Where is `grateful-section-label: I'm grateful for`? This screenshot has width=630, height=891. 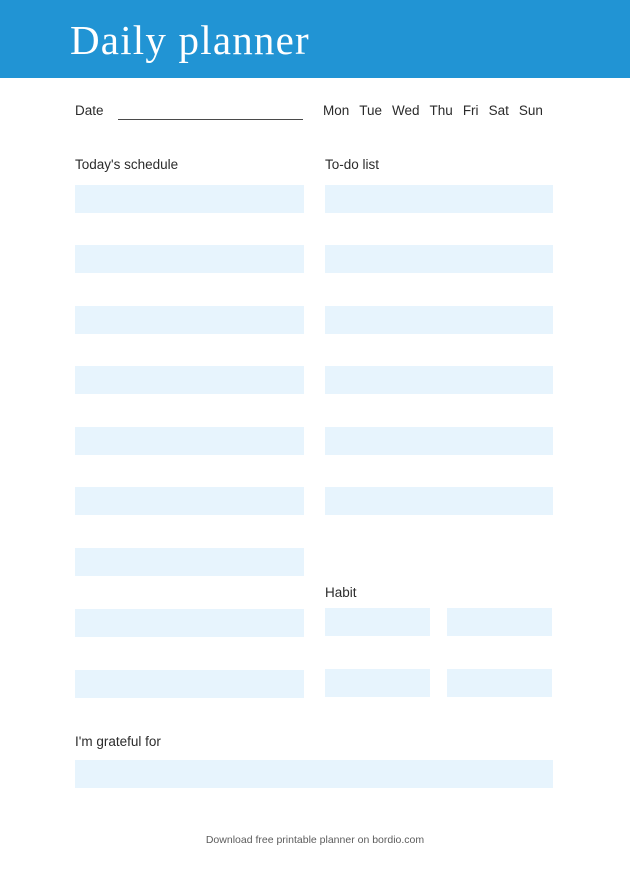
grateful-section-label: I'm grateful for is located at coordinates (118, 741).